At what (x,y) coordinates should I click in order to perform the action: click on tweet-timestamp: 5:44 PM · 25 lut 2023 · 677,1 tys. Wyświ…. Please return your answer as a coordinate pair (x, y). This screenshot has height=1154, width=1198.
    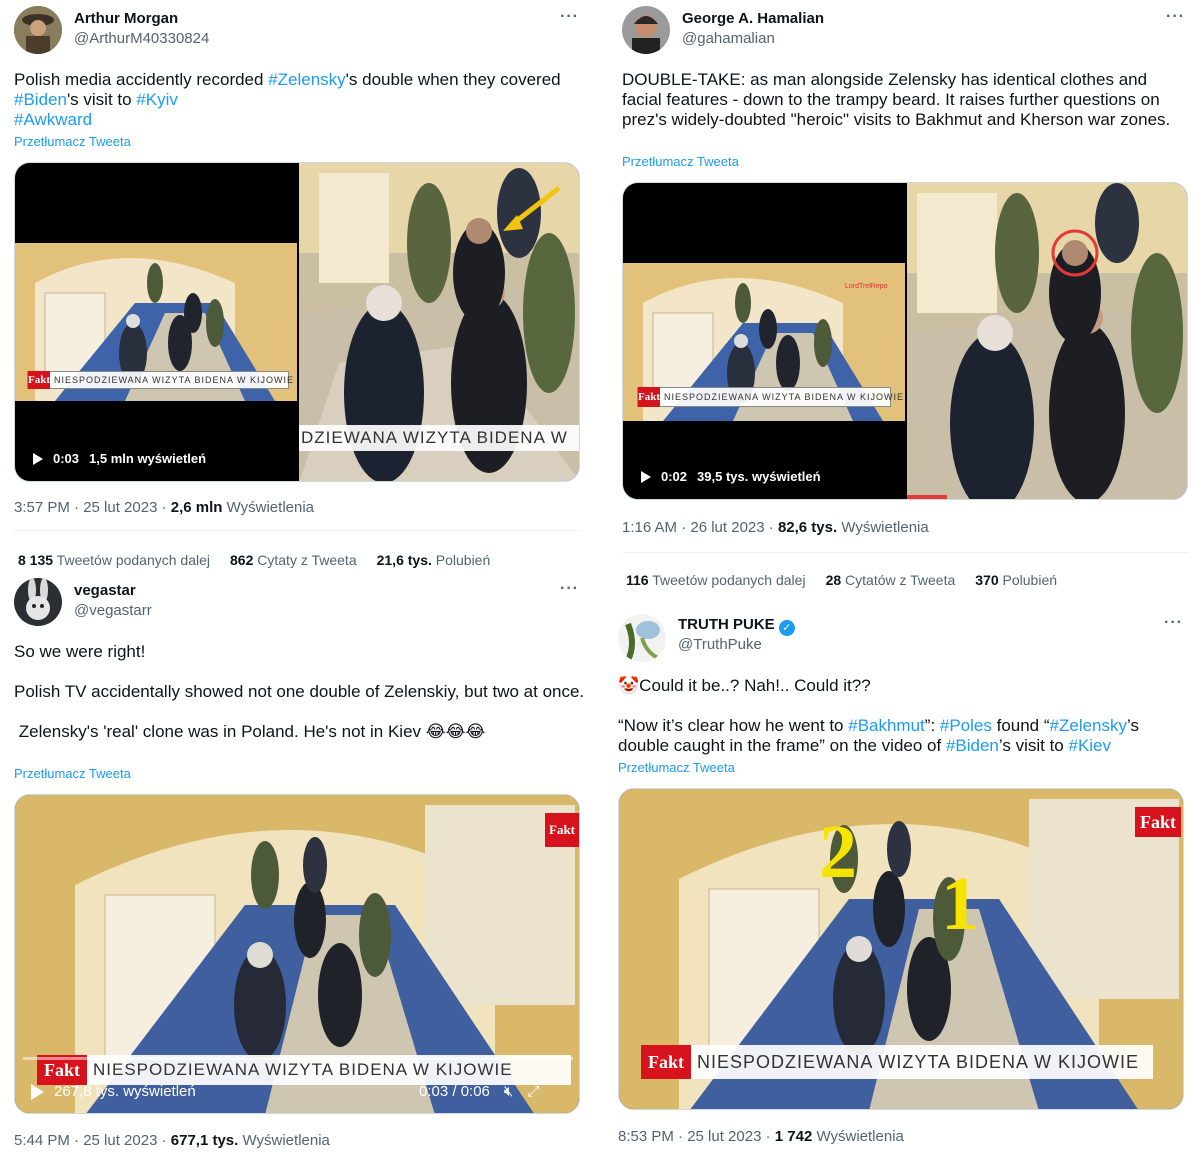
    Looking at the image, I should click on (172, 1140).